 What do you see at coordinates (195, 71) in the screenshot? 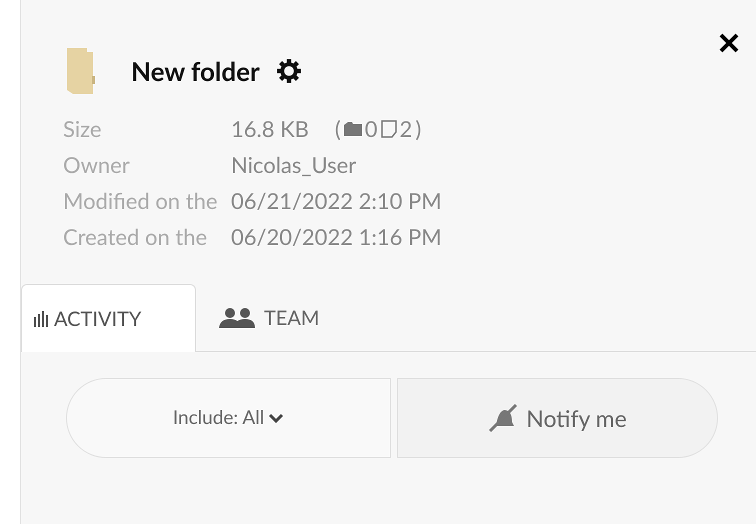
I see `folder-title: New folder` at bounding box center [195, 71].